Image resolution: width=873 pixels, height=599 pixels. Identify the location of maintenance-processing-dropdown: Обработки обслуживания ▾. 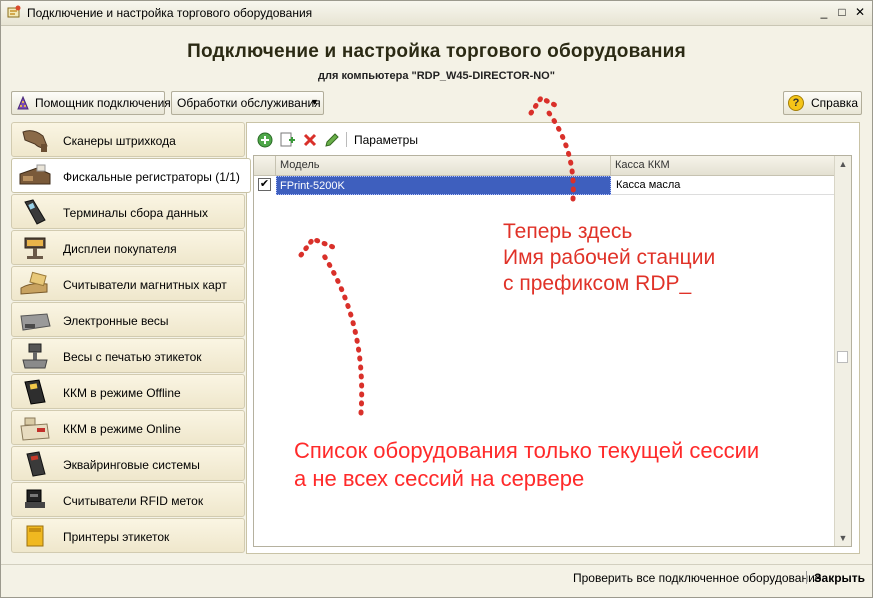
(247, 103).